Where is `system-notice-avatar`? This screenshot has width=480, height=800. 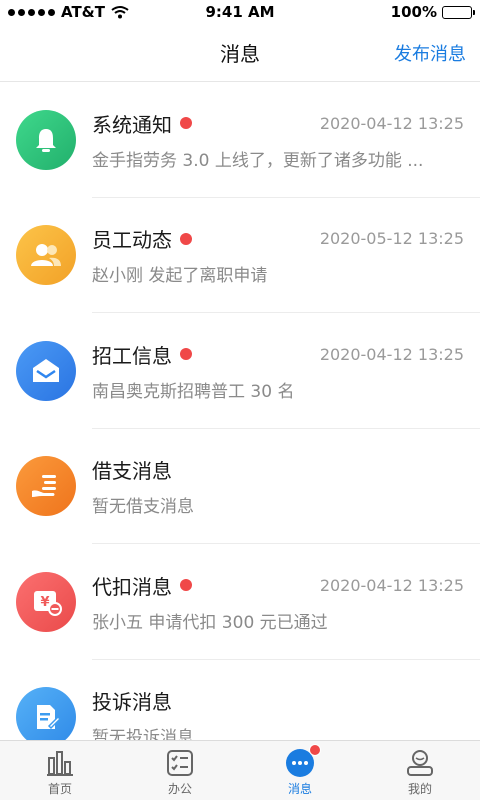
system-notice-avatar is located at coordinates (46, 139).